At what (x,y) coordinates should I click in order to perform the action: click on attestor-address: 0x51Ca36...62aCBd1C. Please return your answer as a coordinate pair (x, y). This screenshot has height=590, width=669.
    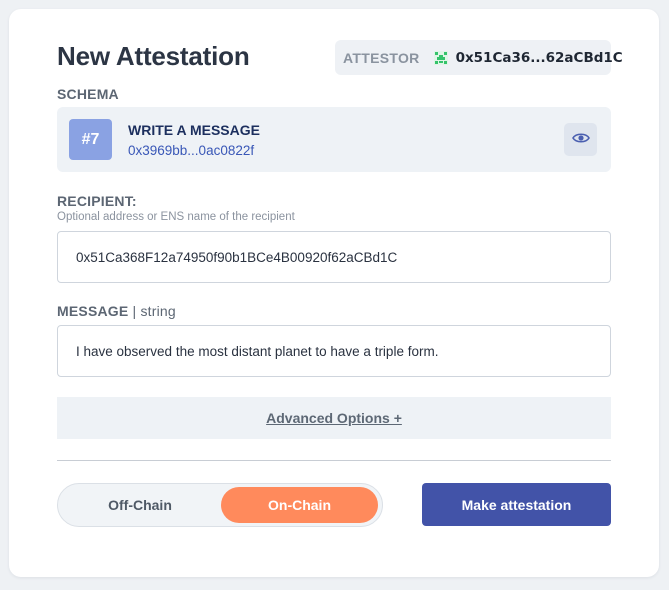
    Looking at the image, I should click on (539, 57).